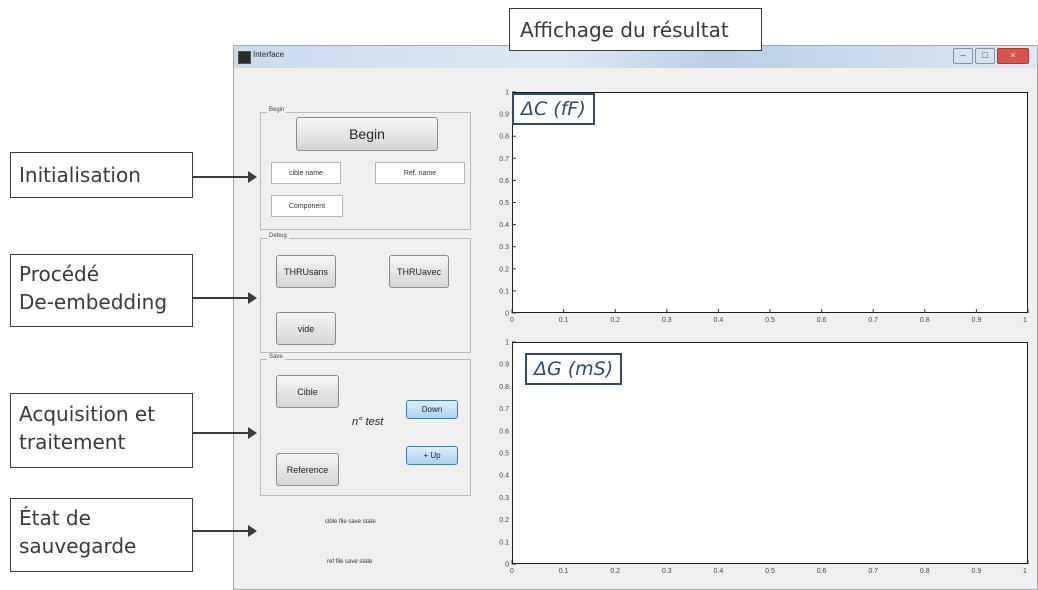  I want to click on capacitance-x-tick-label: 0.7, so click(873, 320).